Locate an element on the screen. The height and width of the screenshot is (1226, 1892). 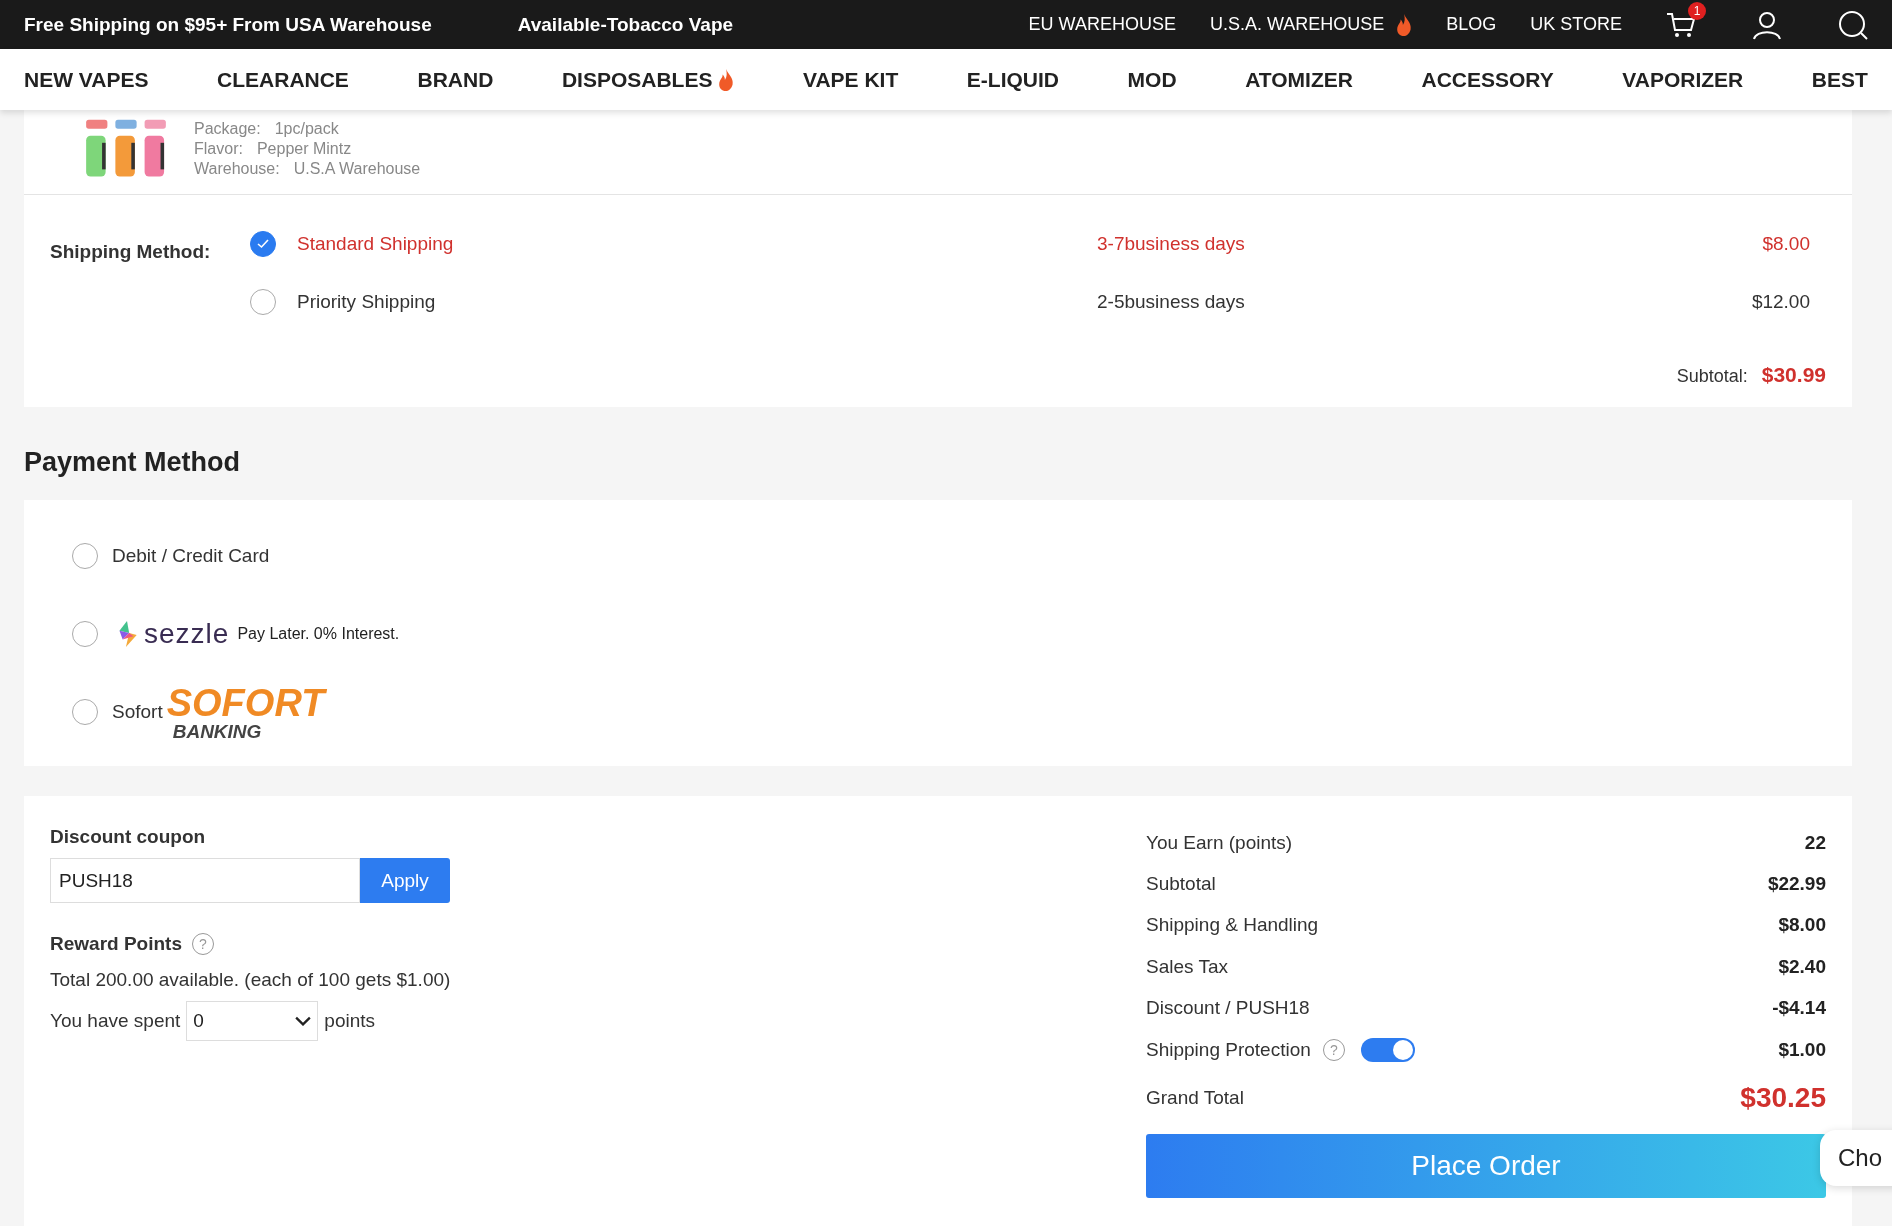
points-select: 0 is located at coordinates (252, 1021).